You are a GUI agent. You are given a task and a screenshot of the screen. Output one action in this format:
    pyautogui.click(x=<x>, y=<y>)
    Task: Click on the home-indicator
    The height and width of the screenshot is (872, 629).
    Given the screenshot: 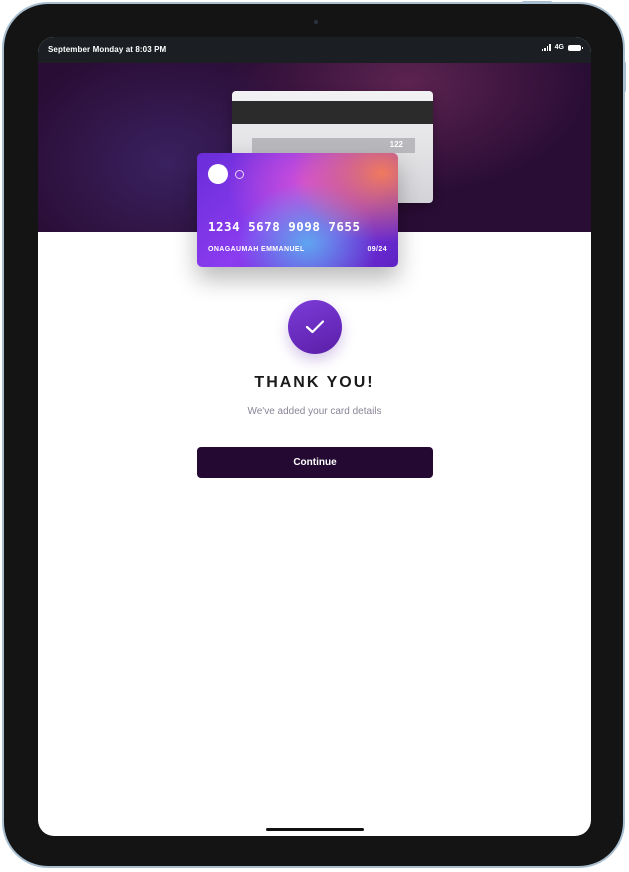 What is the action you would take?
    pyautogui.click(x=315, y=829)
    